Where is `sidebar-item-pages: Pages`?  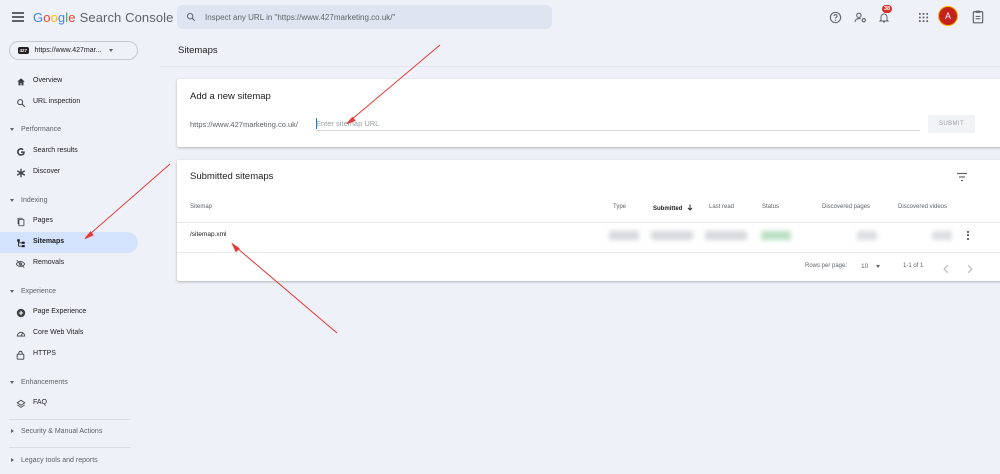 sidebar-item-pages: Pages is located at coordinates (69, 221).